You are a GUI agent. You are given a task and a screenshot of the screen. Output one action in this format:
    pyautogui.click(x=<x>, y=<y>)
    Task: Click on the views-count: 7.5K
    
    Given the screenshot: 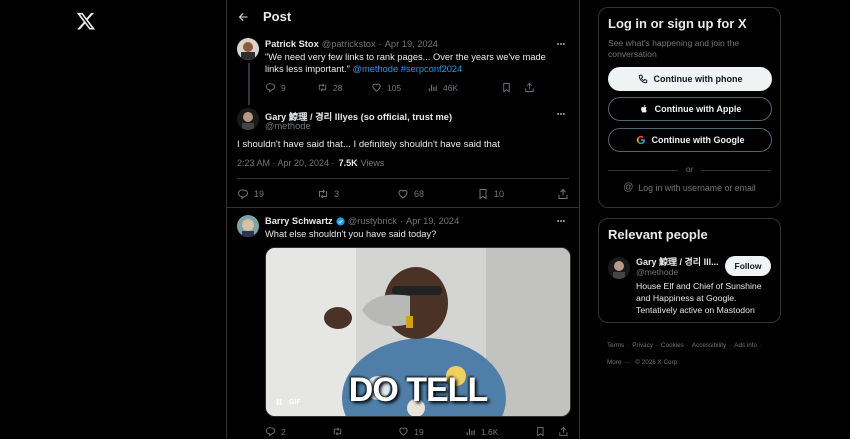 What is the action you would take?
    pyautogui.click(x=348, y=163)
    